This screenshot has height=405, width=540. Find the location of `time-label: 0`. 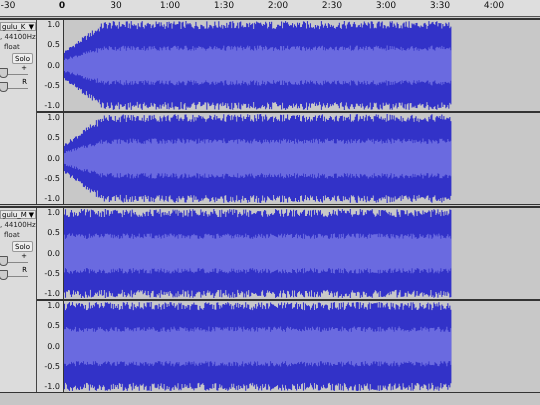

time-label: 0 is located at coordinates (62, 6).